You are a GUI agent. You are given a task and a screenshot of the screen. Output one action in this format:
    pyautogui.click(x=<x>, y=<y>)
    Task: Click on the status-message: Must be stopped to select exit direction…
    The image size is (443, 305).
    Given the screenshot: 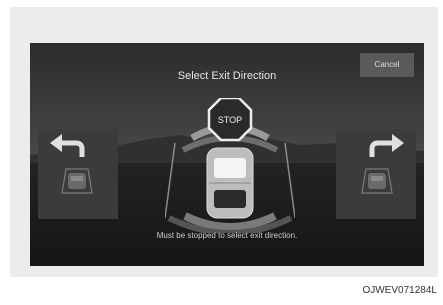 What is the action you would take?
    pyautogui.click(x=227, y=235)
    